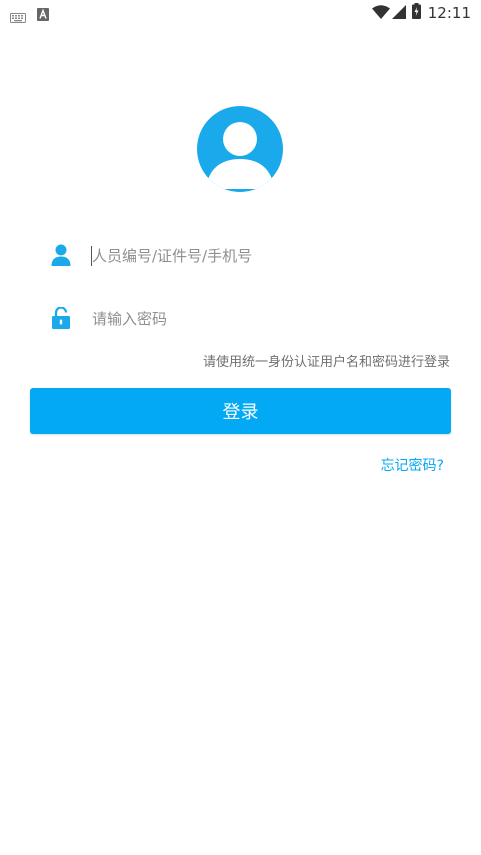  I want to click on status-icons: 12:11, so click(421, 13).